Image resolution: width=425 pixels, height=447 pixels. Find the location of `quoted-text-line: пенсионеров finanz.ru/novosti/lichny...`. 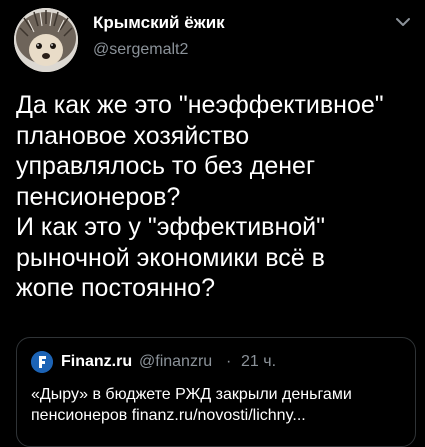

quoted-text-line: пенсионеров finanz.ru/novosti/lichny... is located at coordinates (168, 415).